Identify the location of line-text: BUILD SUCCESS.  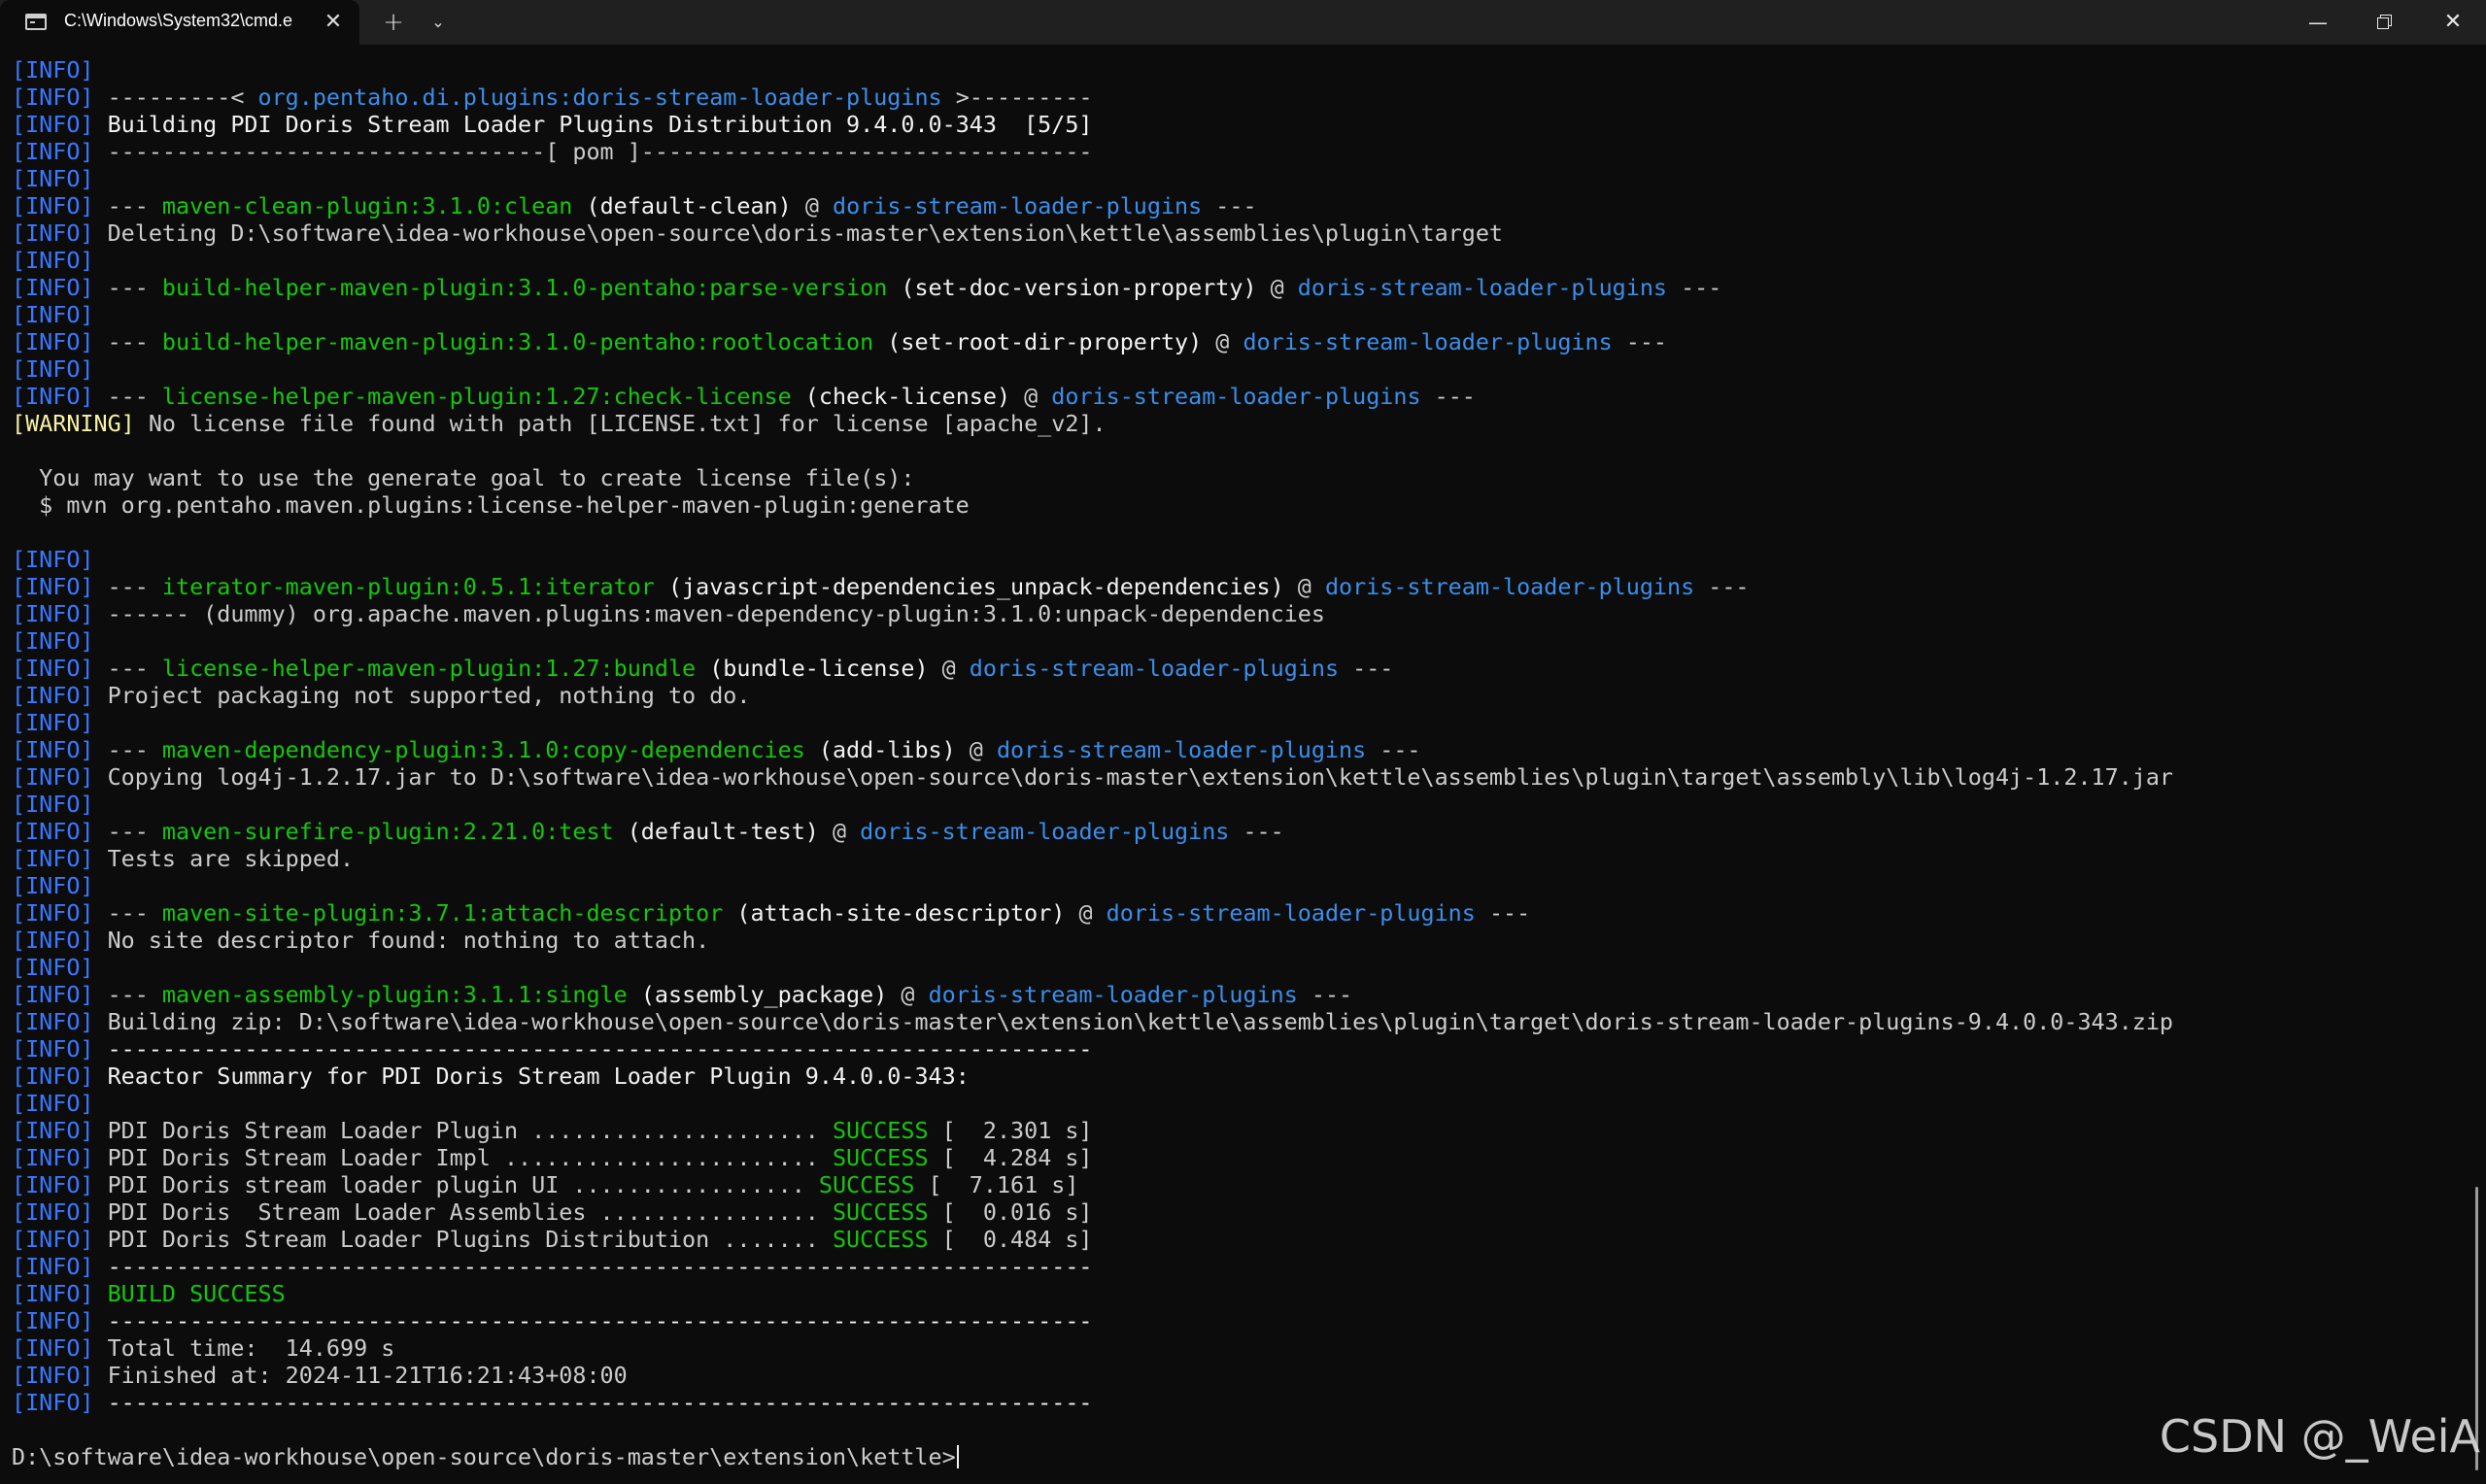
(189, 1293).